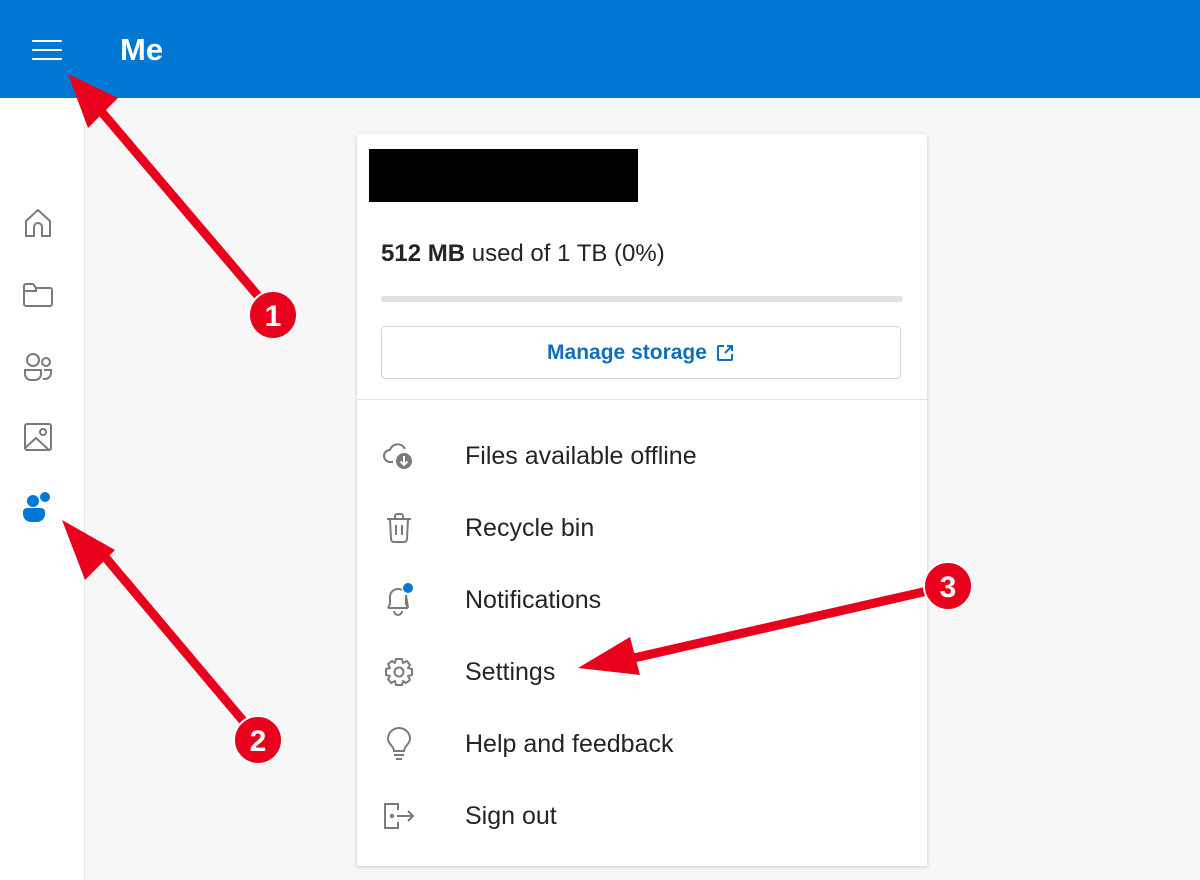  I want to click on storage-progress-bar, so click(642, 299).